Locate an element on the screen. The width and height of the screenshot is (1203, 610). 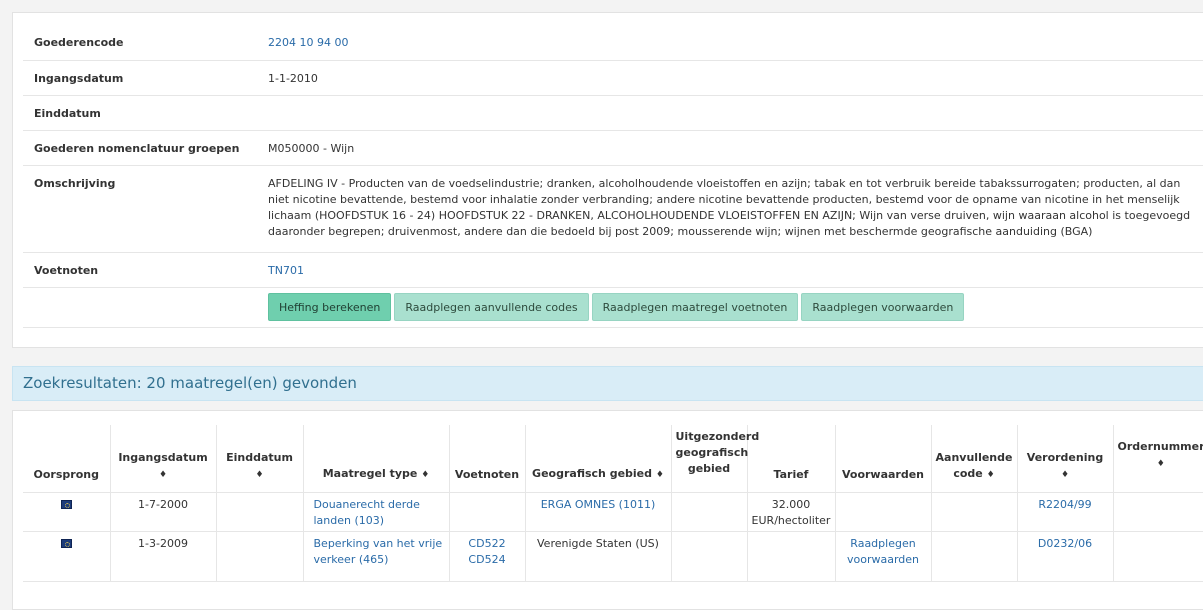
details-row-end-date: Einddatum is located at coordinates (613, 113).